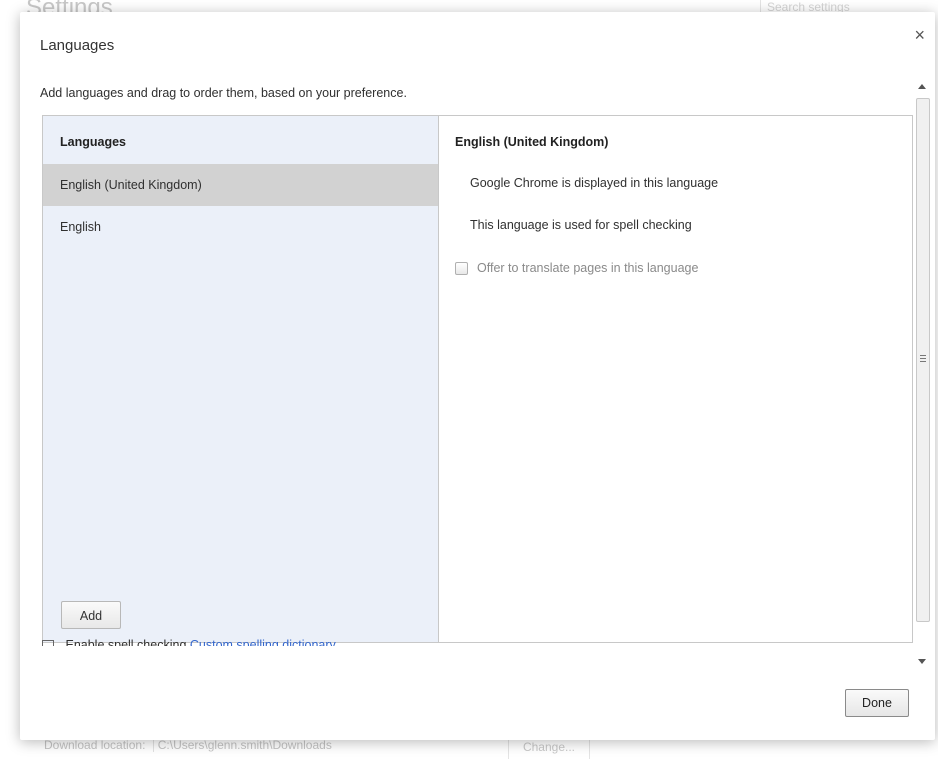 The height and width of the screenshot is (766, 938). I want to click on spell-check-text: This language is used for spell checking, so click(581, 225).